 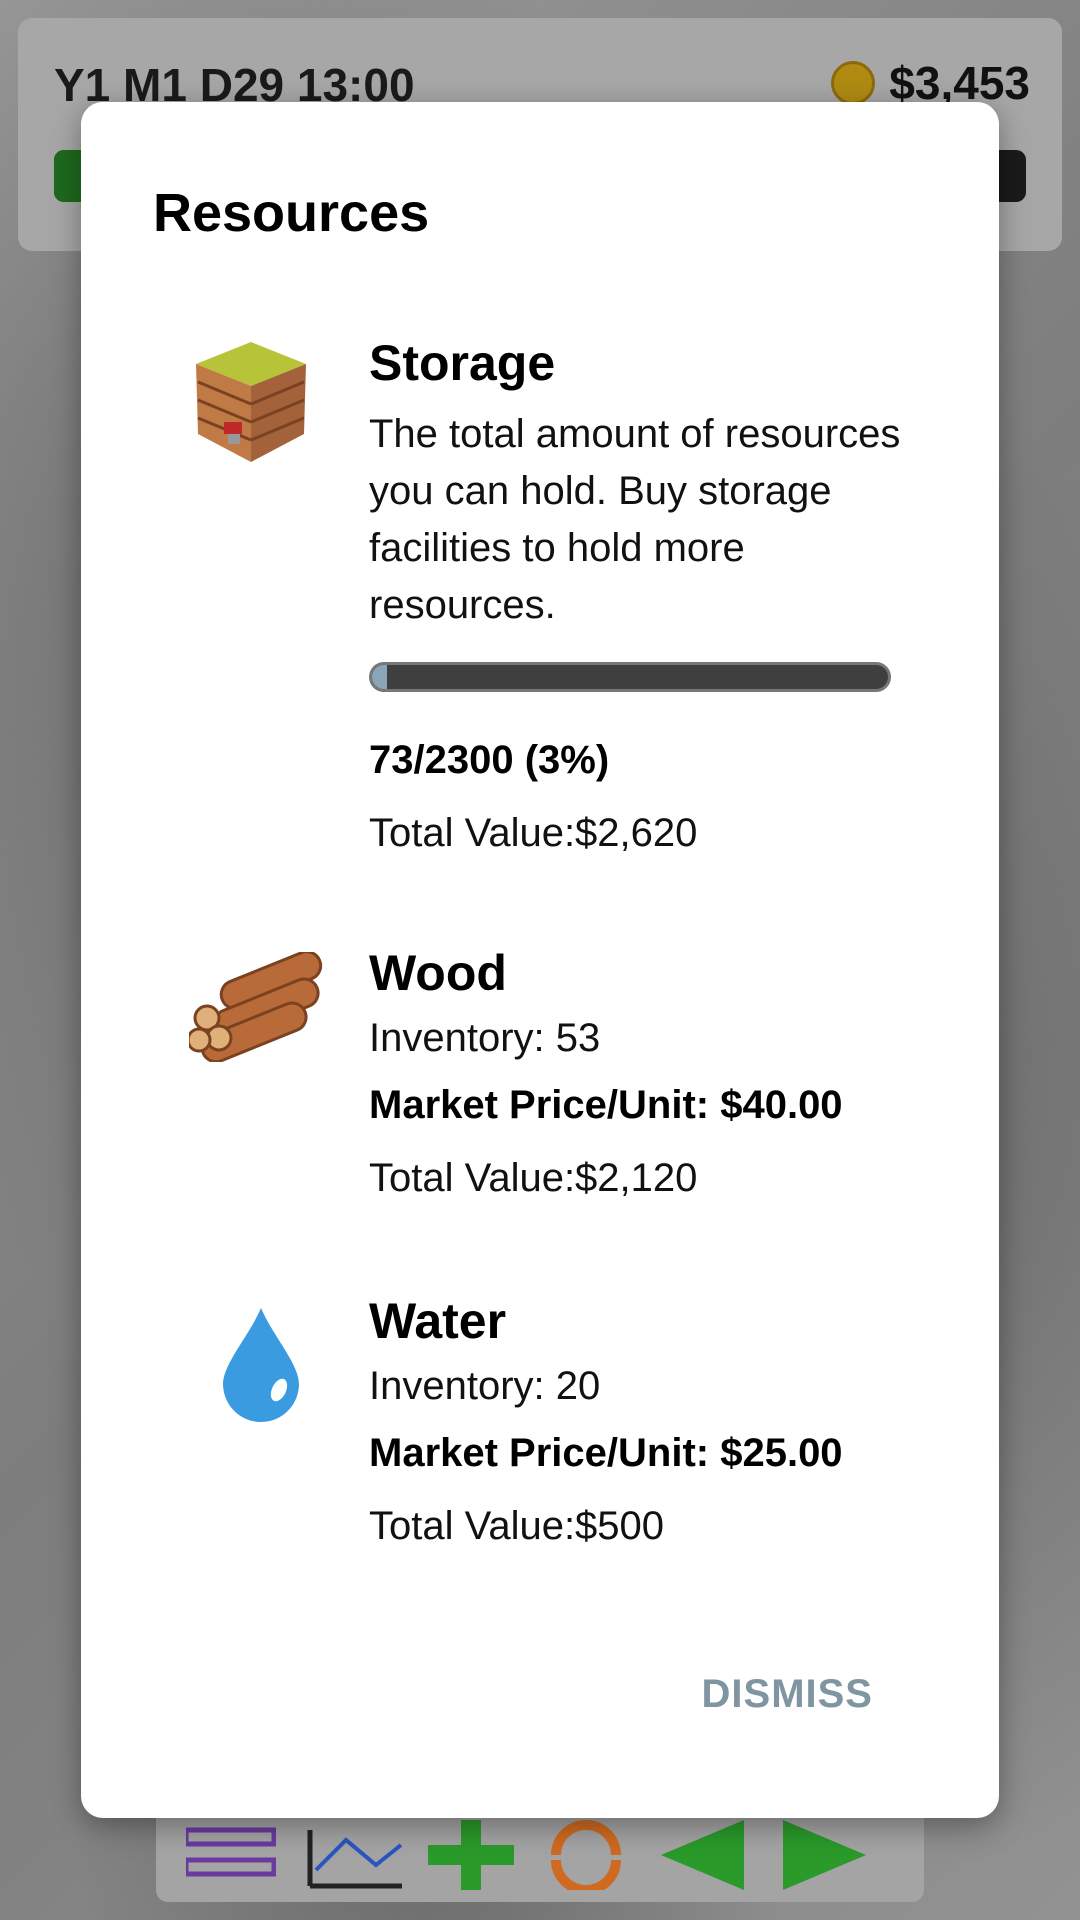 I want to click on storage-name: Storage, so click(x=462, y=363).